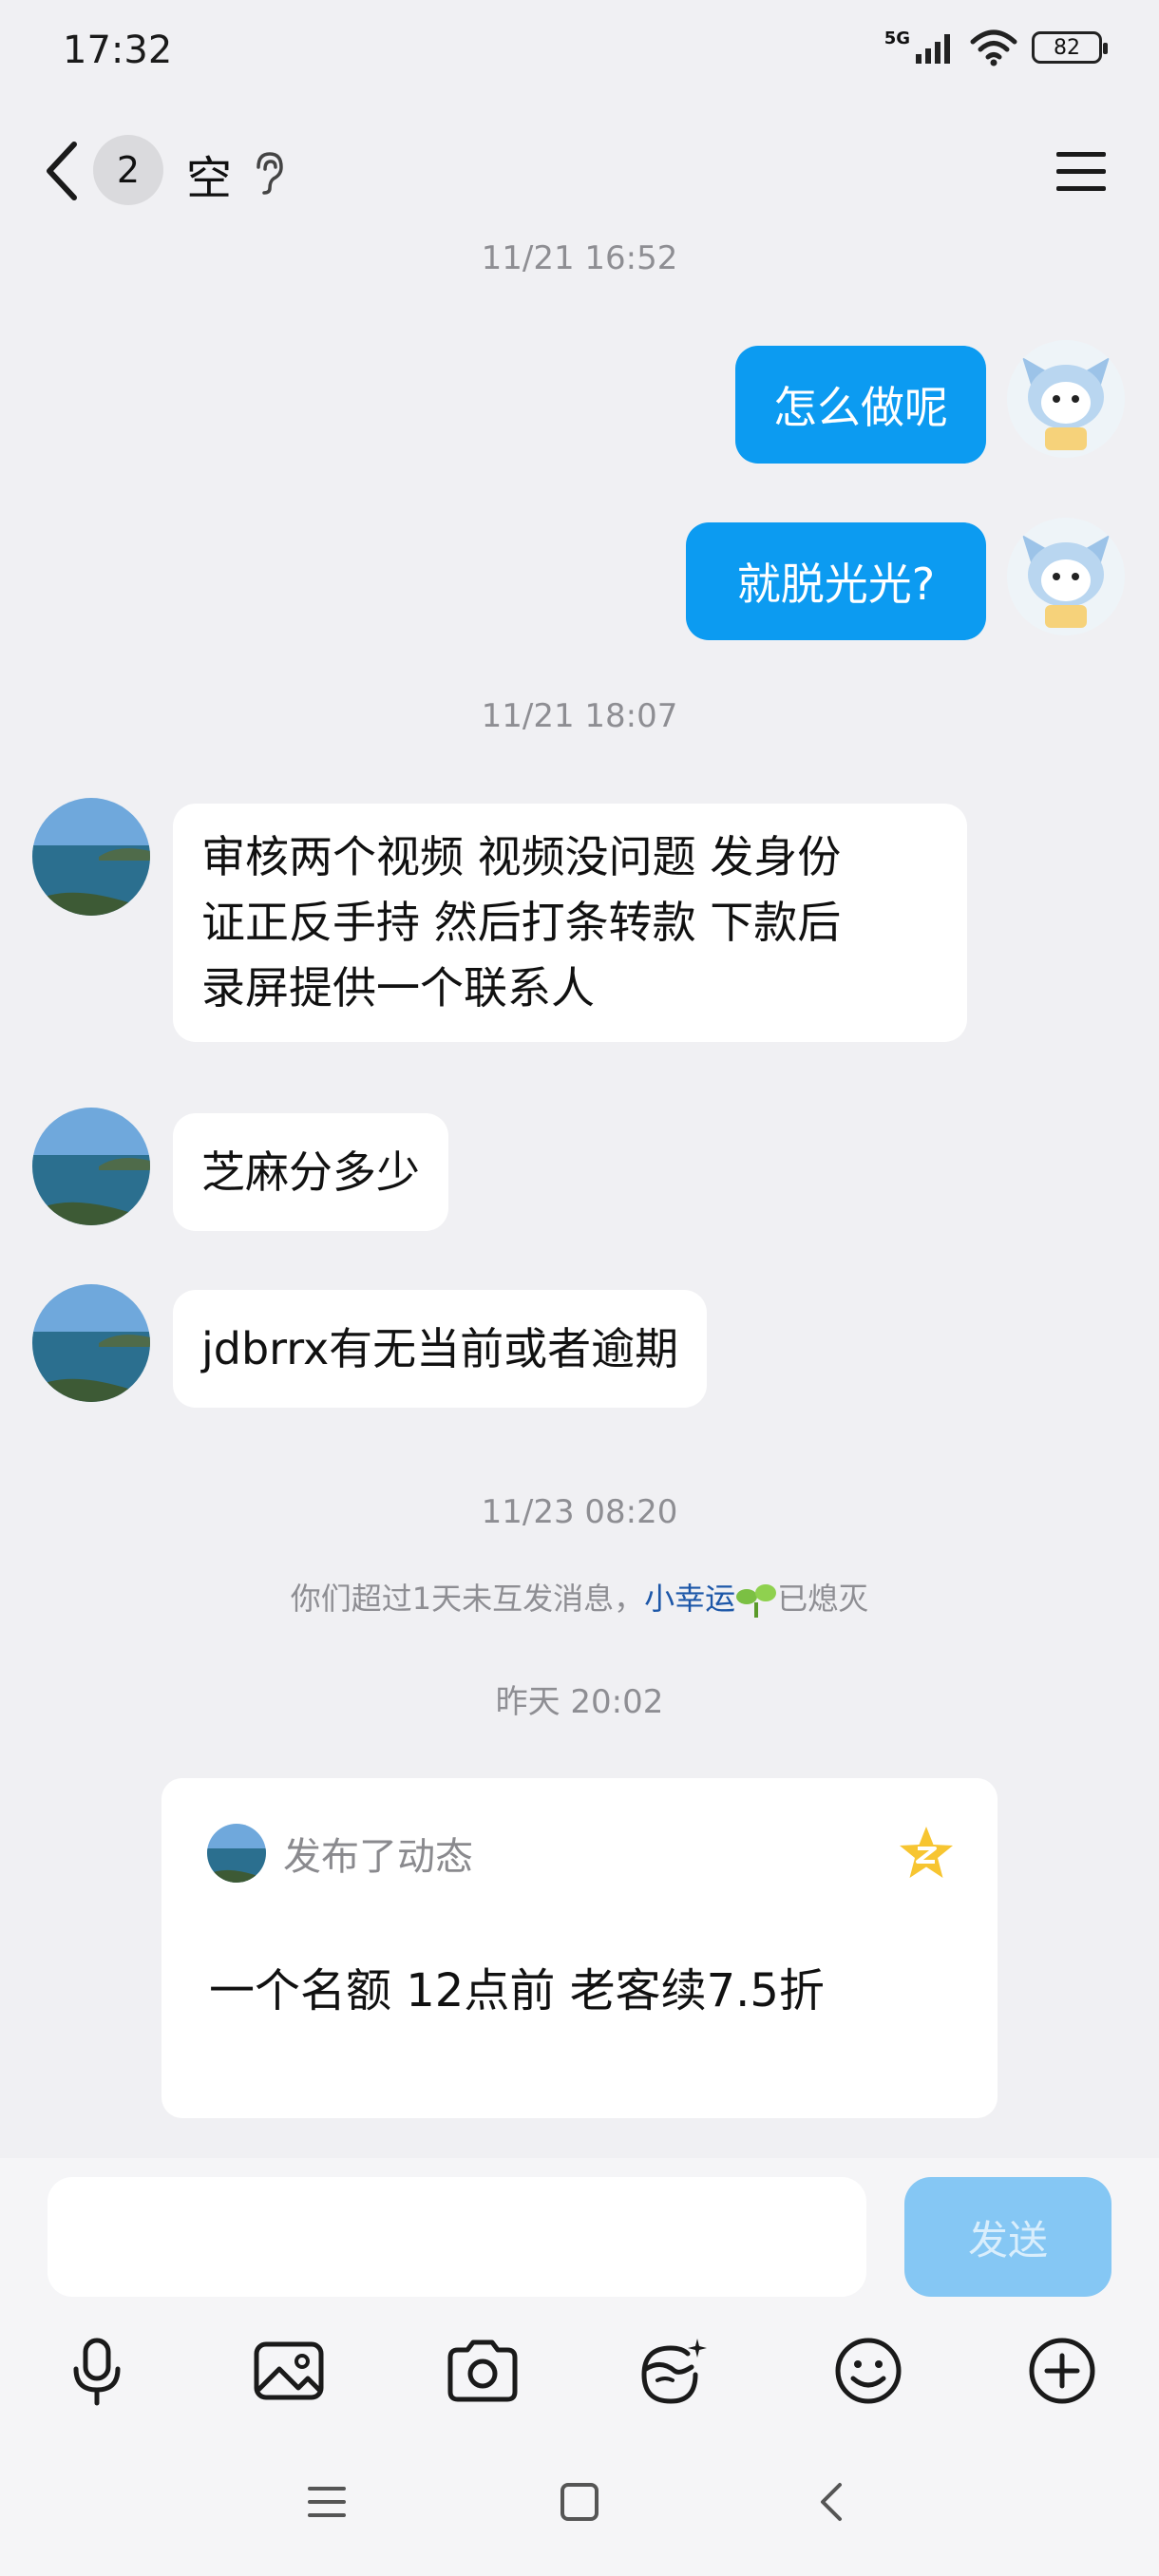 The width and height of the screenshot is (1159, 2576). What do you see at coordinates (756, 1601) in the screenshot?
I see `sprout-icon` at bounding box center [756, 1601].